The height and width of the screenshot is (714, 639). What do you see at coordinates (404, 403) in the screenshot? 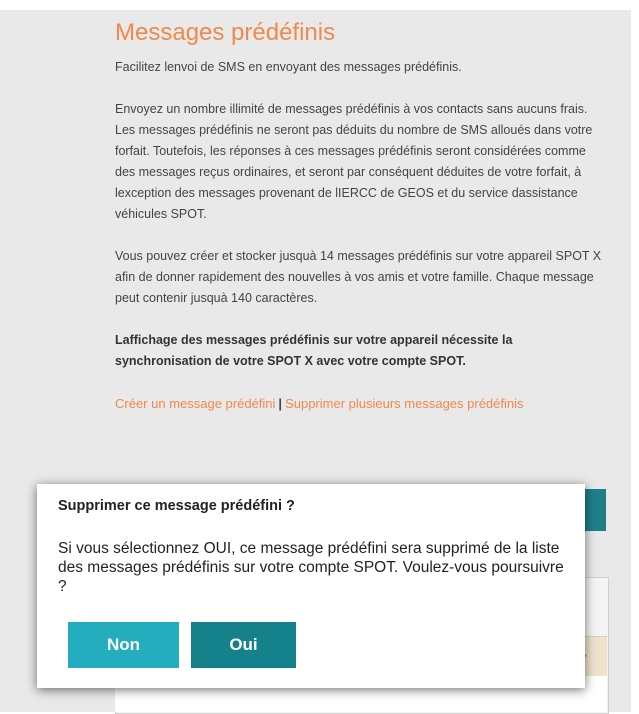
I see `delete-multiple-link: Supprimer plusieurs messages prédéfinis` at bounding box center [404, 403].